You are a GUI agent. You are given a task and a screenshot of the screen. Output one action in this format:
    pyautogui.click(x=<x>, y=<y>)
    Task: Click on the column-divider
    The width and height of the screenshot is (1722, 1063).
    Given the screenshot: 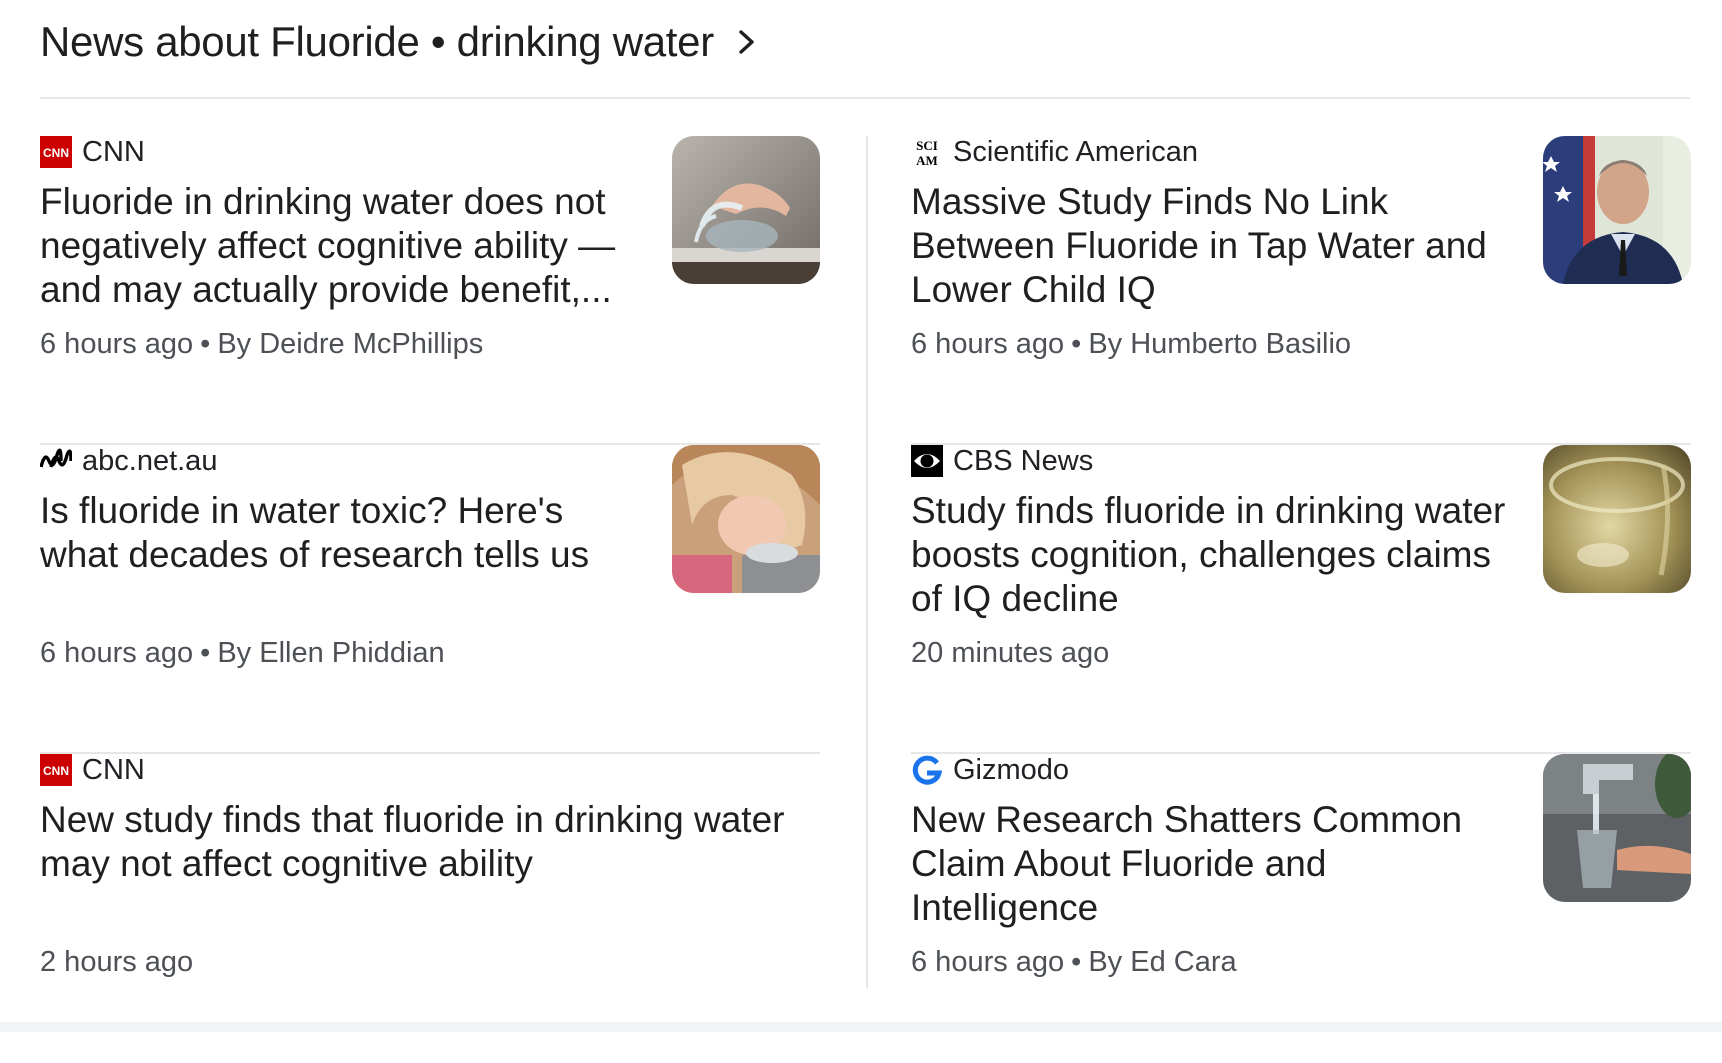 What is the action you would take?
    pyautogui.click(x=867, y=562)
    